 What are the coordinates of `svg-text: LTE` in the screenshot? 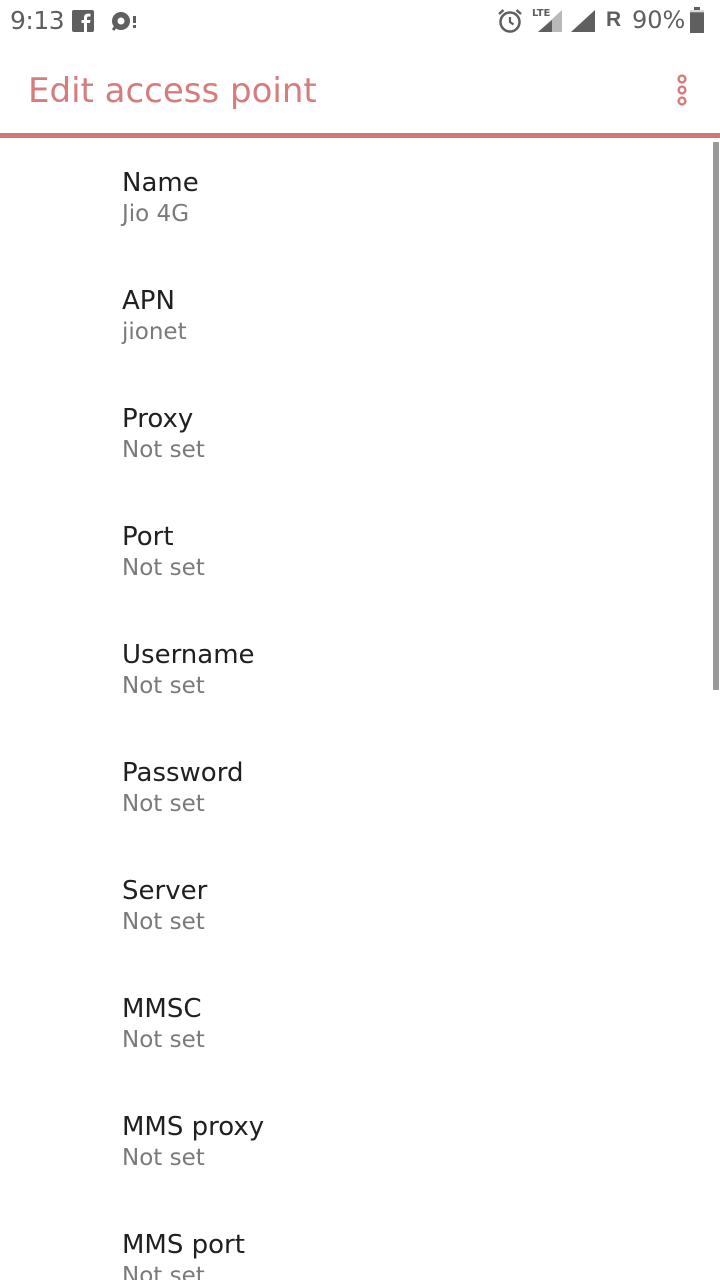 It's located at (541, 13).